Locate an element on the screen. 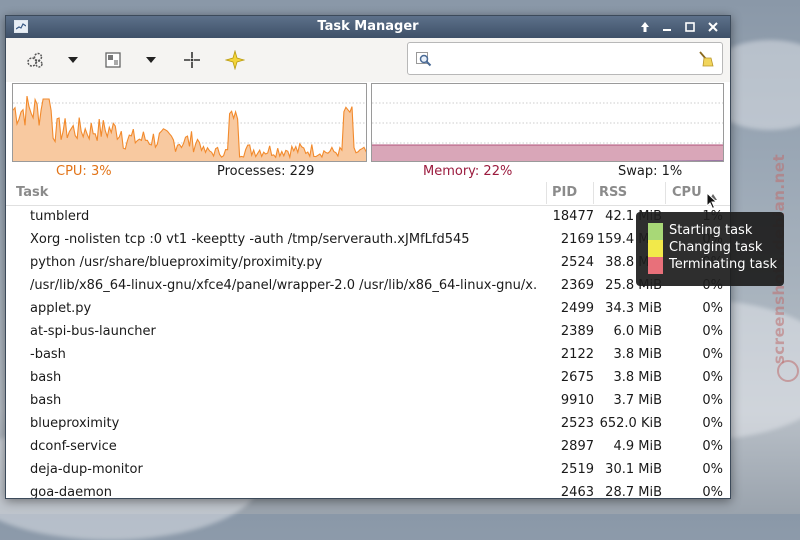  pid-cell: 2499 is located at coordinates (577, 308).